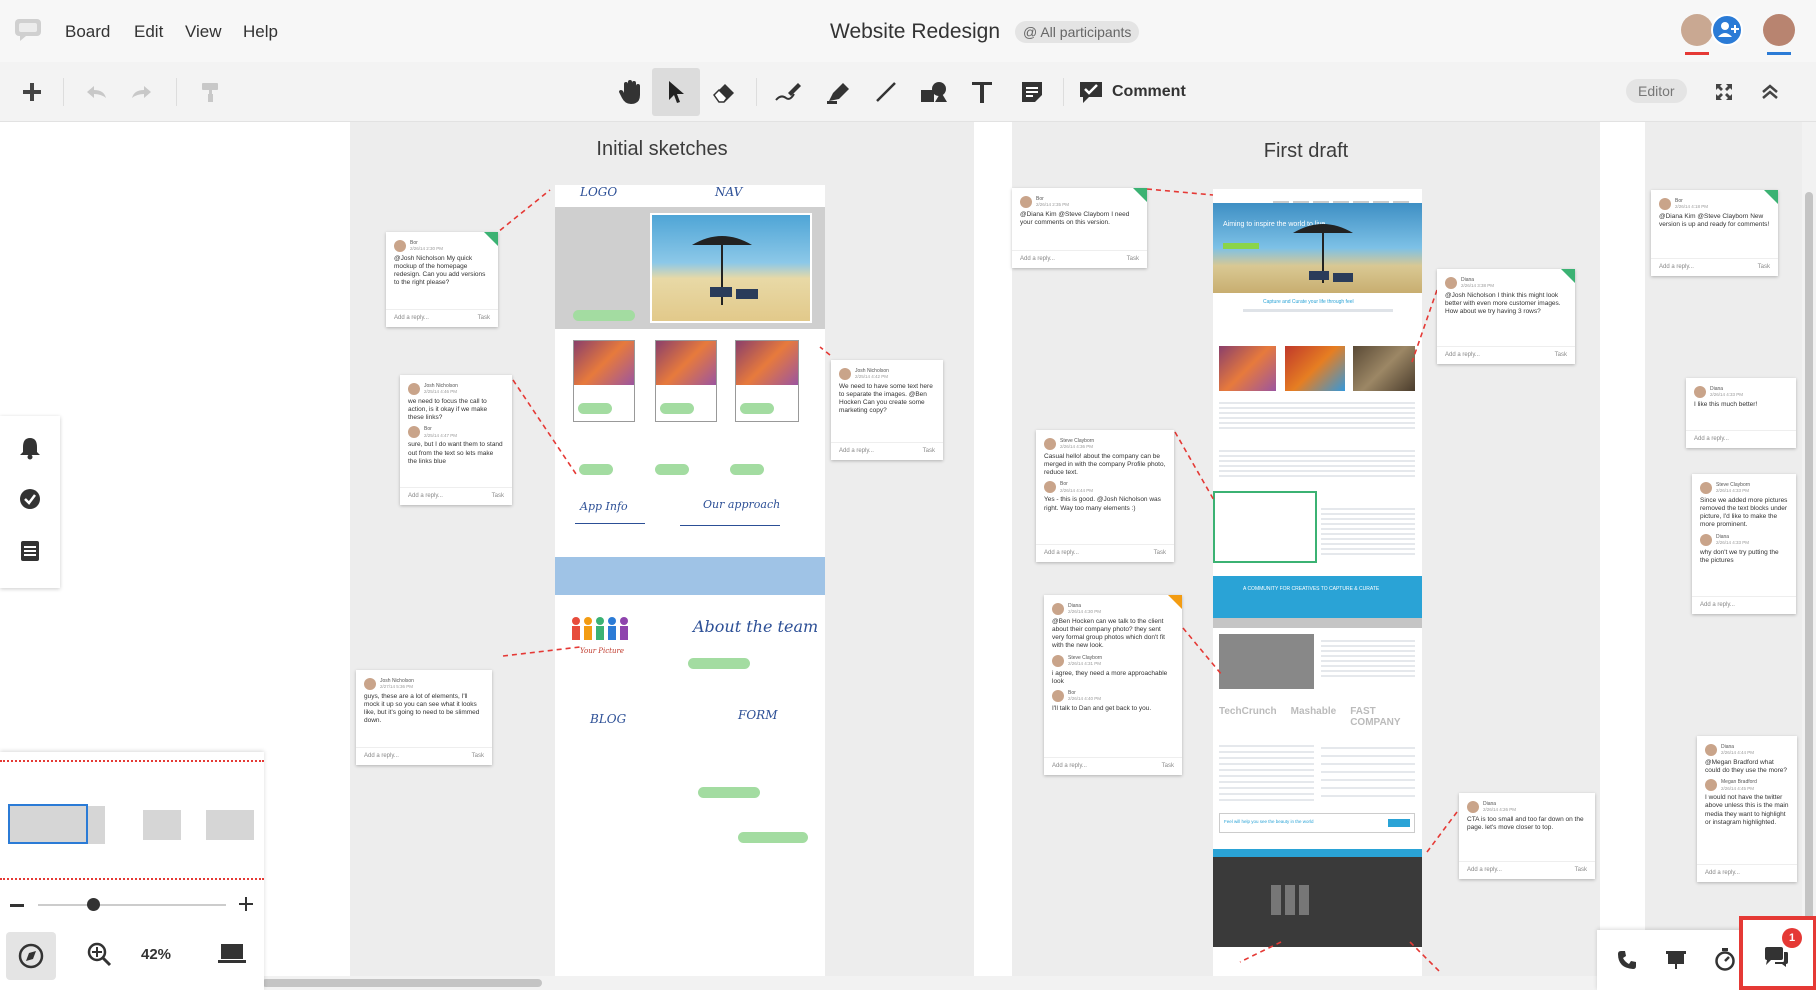 This screenshot has width=1816, height=990. I want to click on zoom-out-icon, so click(17, 905).